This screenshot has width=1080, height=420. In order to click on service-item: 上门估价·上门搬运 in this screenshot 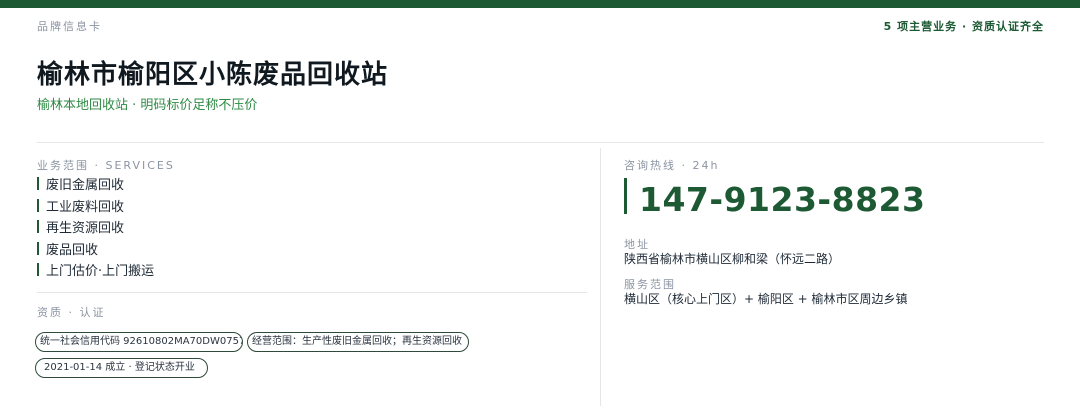, I will do `click(95, 270)`.